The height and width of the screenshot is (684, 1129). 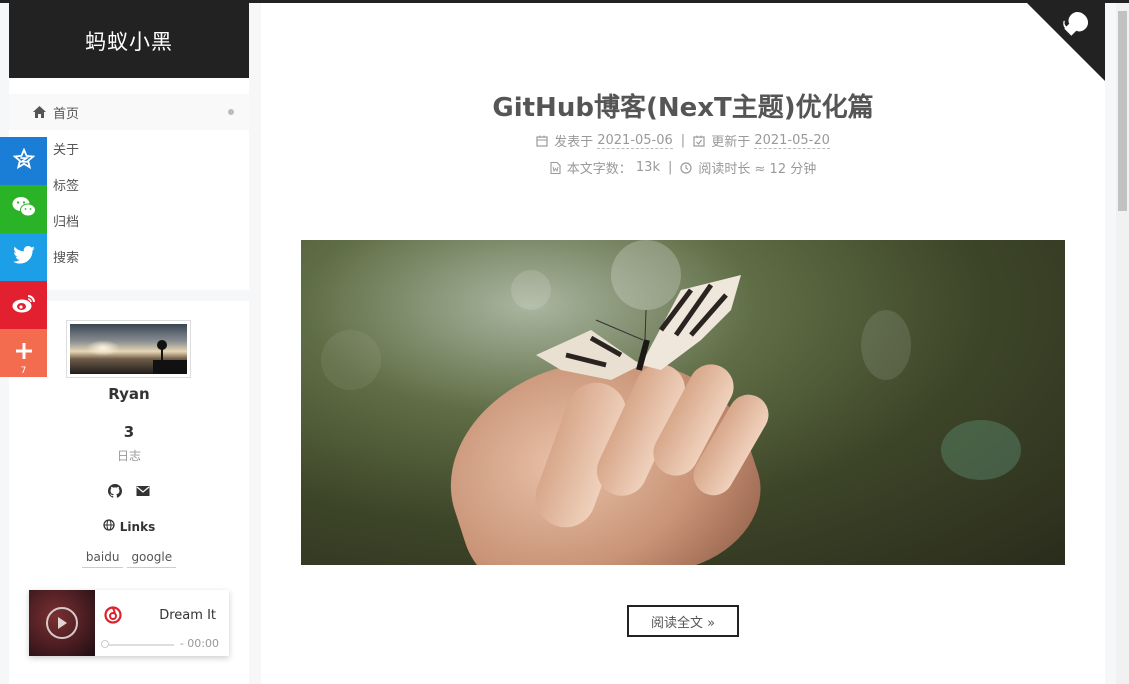 I want to click on readtime-label: 阅读时长 ≈, so click(x=732, y=169).